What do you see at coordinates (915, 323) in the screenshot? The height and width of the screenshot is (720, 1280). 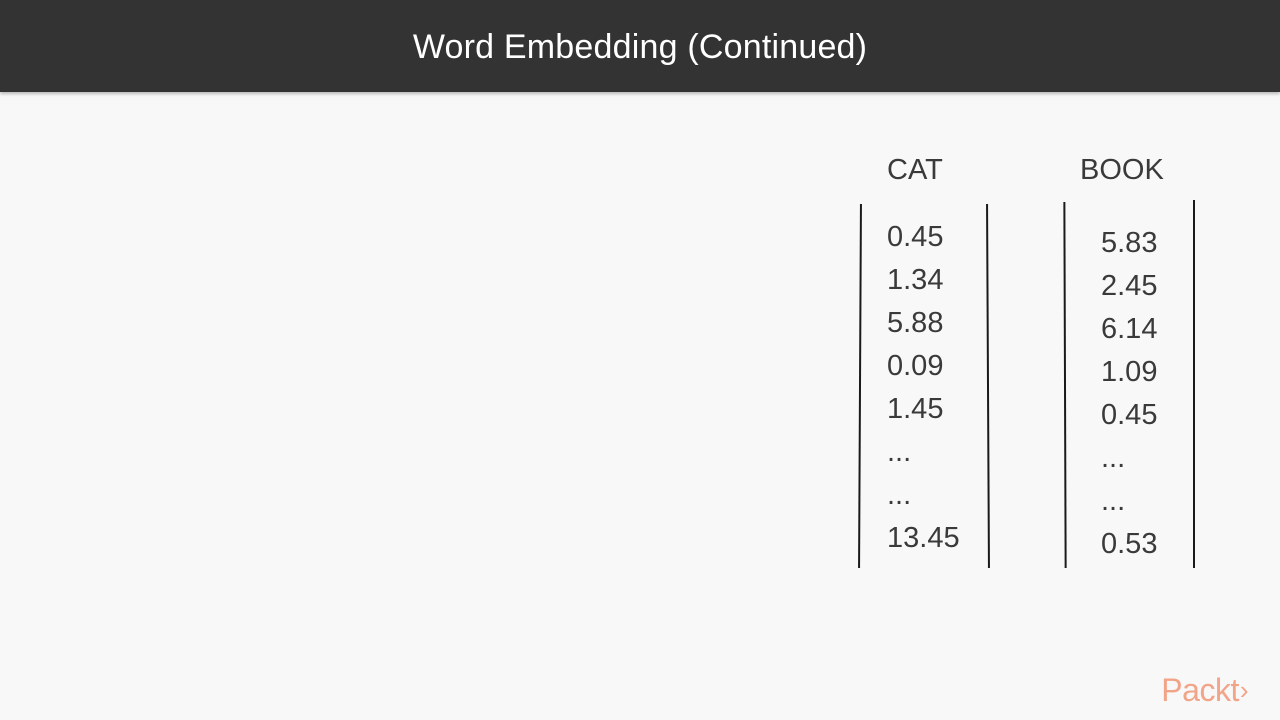 I see `vector-value: 5.88` at bounding box center [915, 323].